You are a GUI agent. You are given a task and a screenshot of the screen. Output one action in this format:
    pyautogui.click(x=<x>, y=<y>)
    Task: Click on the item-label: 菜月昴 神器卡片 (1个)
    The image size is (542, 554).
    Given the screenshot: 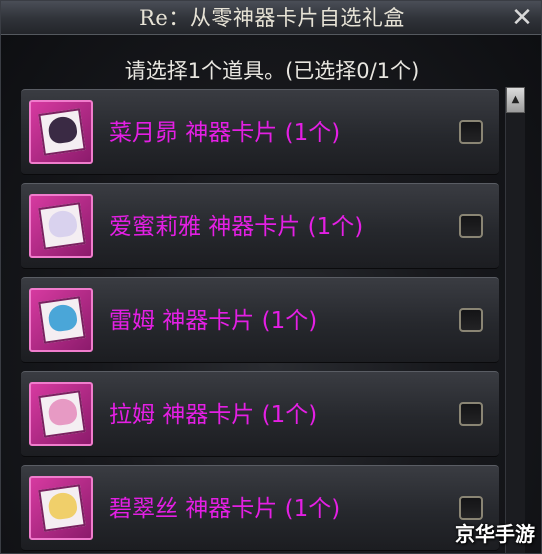 What is the action you would take?
    pyautogui.click(x=225, y=133)
    